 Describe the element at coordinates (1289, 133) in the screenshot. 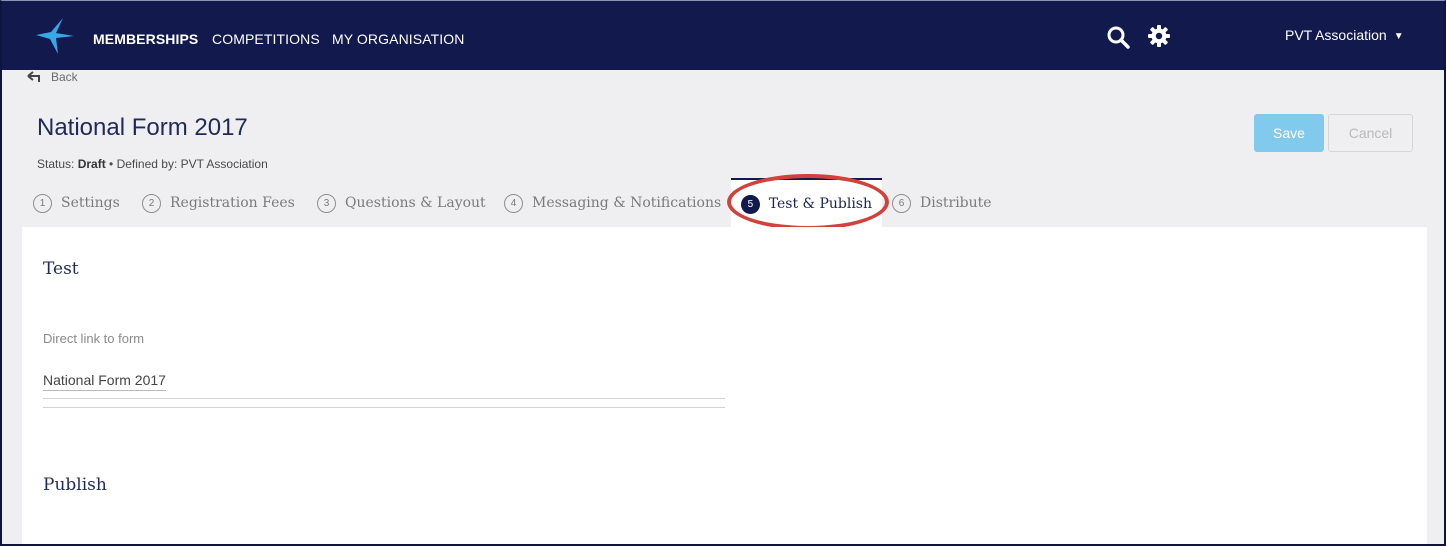

I see `save-button: Save` at that location.